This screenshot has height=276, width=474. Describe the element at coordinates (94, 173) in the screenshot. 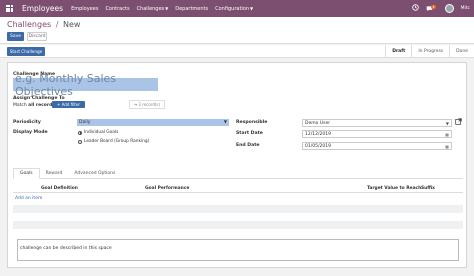

I see `tab-advanced-options: Advanced Options` at that location.